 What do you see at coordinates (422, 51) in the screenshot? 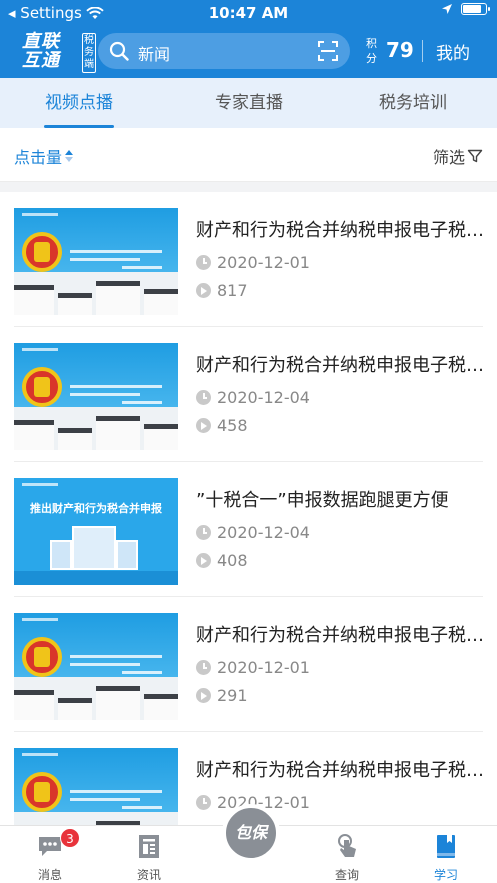
I see `header-divider` at bounding box center [422, 51].